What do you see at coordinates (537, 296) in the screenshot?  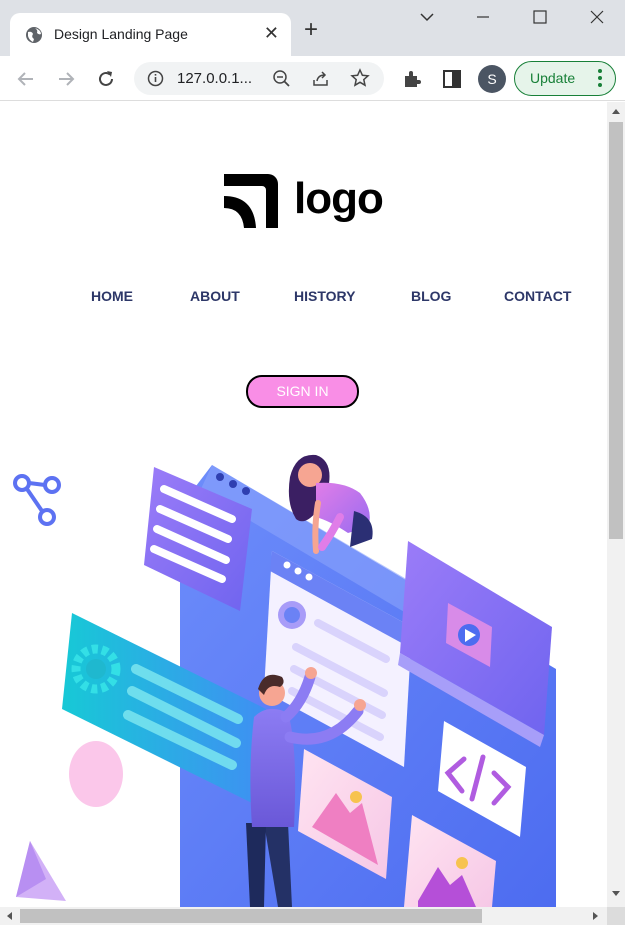 I see `nav-contact: CONTACT` at bounding box center [537, 296].